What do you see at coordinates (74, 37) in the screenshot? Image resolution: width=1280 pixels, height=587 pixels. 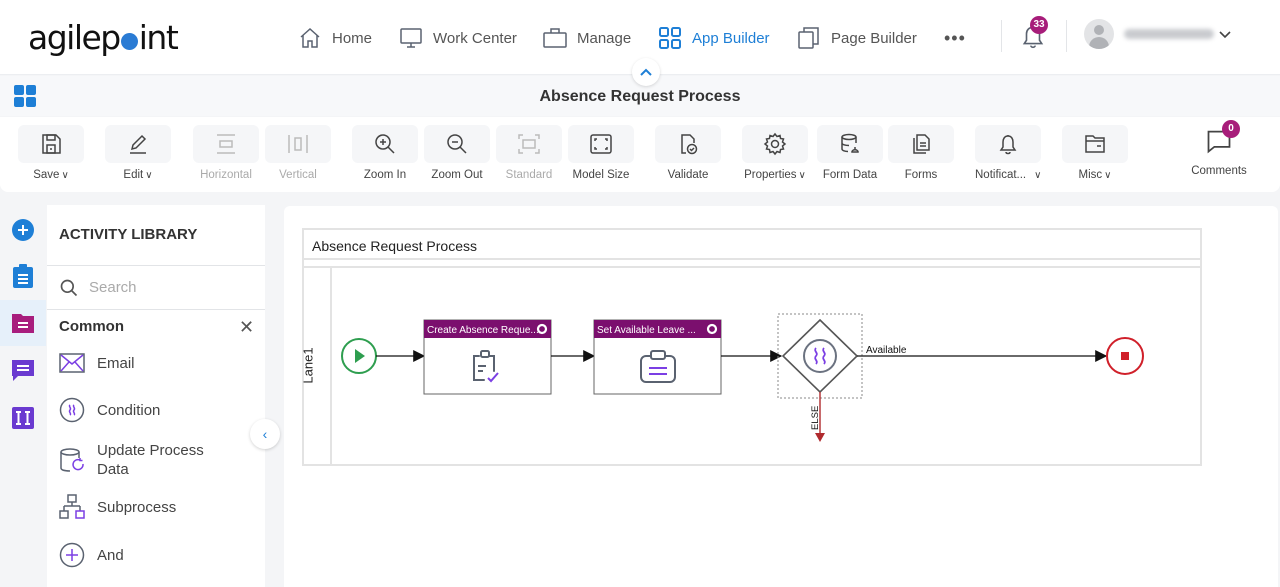 I see `logo-text-start: agilep` at bounding box center [74, 37].